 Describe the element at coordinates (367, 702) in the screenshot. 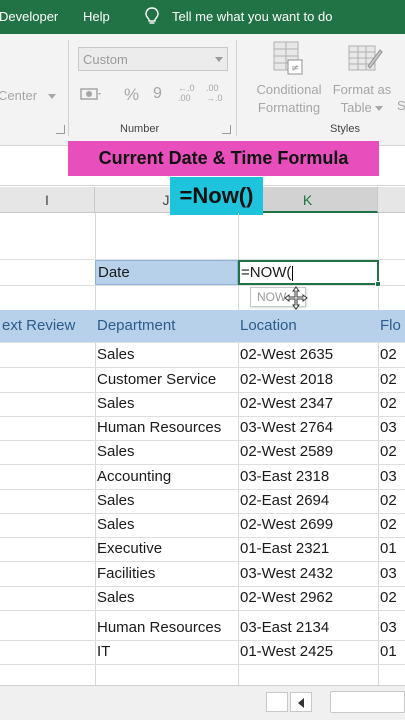

I see `horizontal-scrollbar` at that location.